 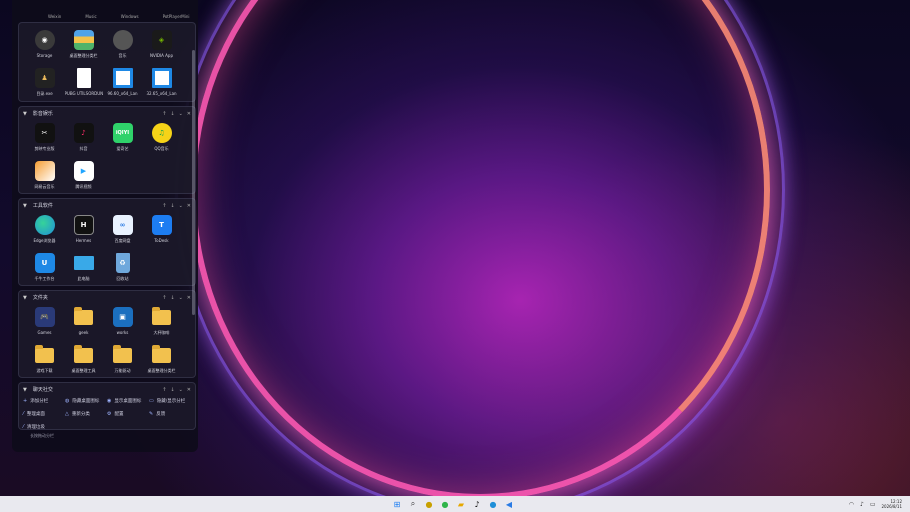 I want to click on vscode-icon: ◀, so click(x=509, y=504).